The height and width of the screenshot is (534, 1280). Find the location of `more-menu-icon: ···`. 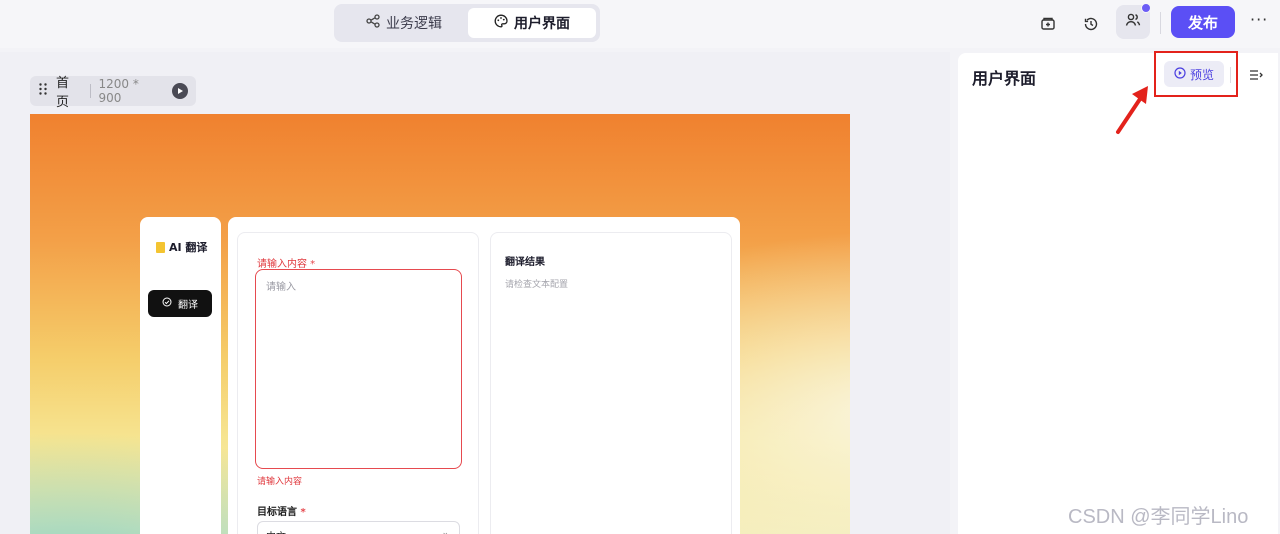

more-menu-icon: ··· is located at coordinates (1259, 19).